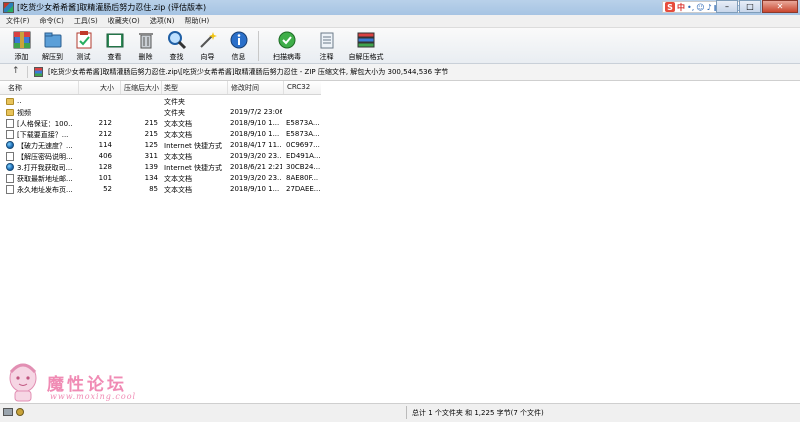 The height and width of the screenshot is (422, 800). Describe the element at coordinates (15, 88) in the screenshot. I see `column-name: 名称` at that location.